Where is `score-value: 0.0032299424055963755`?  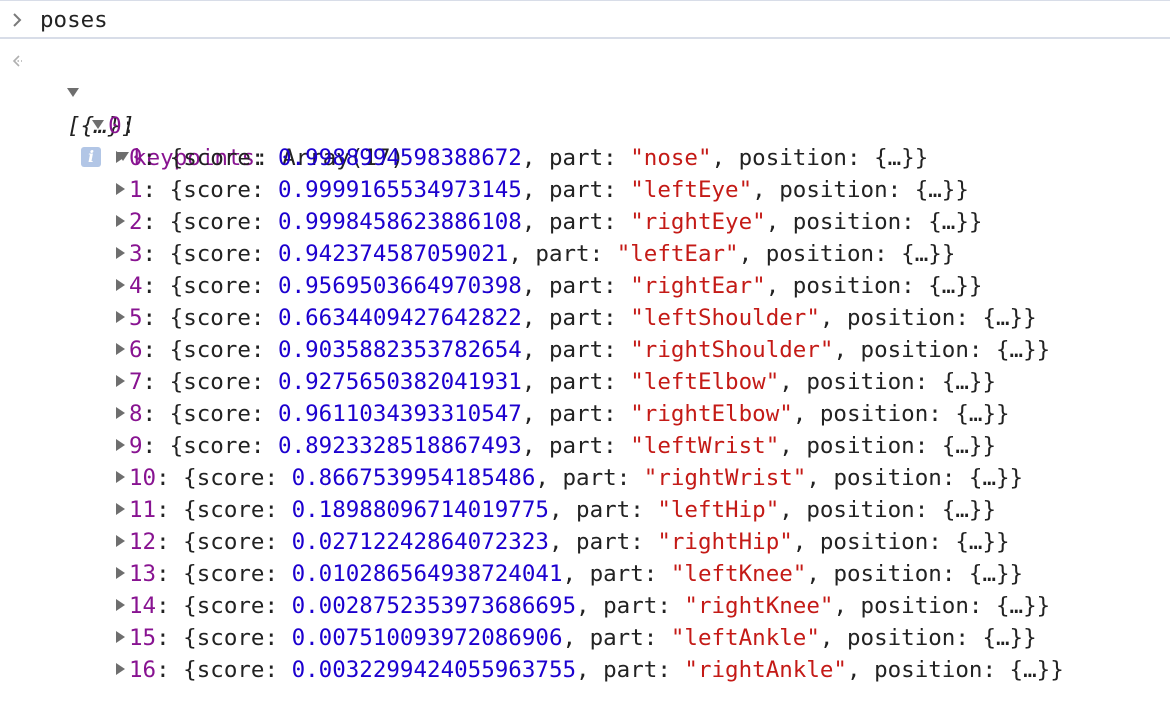 score-value: 0.0032299424055963755 is located at coordinates (434, 670).